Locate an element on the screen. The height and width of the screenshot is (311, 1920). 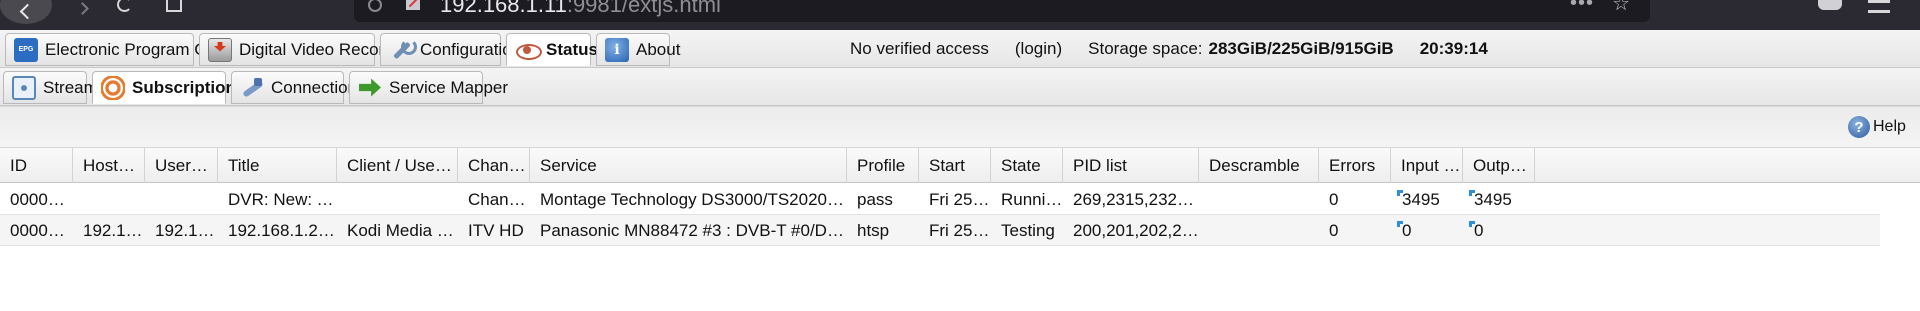
column-header-id: ID is located at coordinates (36, 165).